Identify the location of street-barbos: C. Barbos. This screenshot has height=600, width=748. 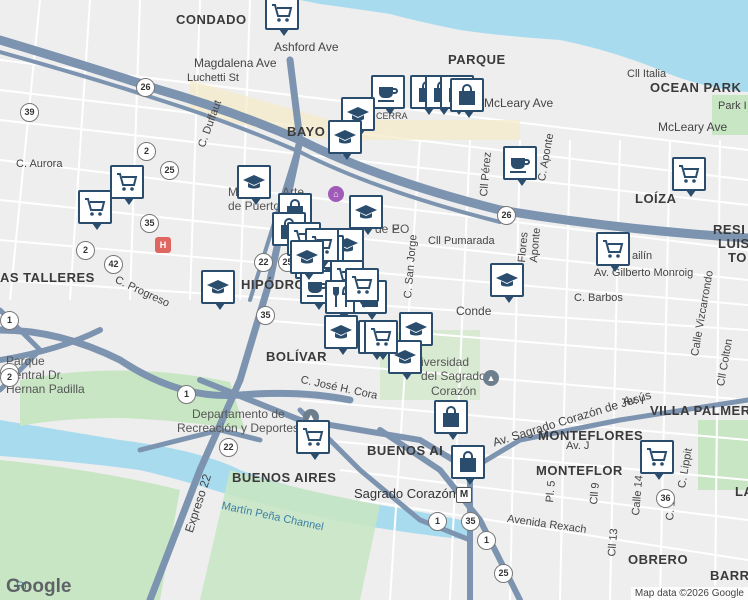
(598, 298).